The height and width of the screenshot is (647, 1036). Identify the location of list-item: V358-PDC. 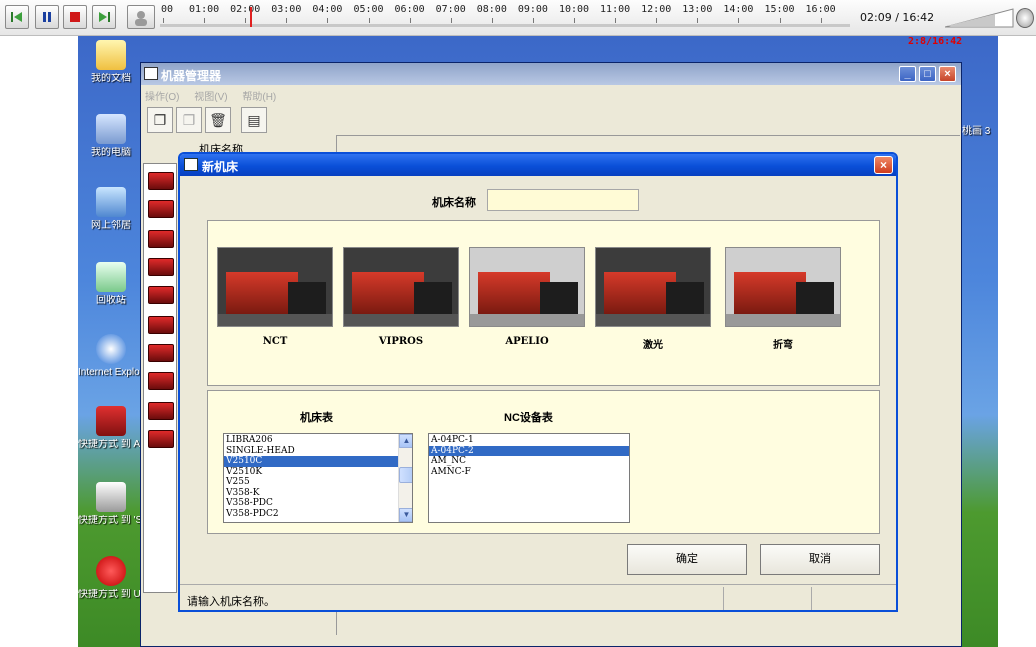
(311, 503).